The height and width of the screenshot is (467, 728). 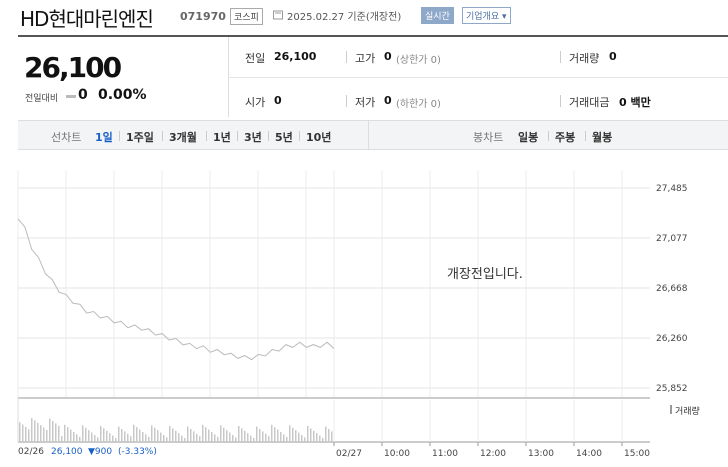 I want to click on lower-limit: (하한가 0), so click(x=418, y=104).